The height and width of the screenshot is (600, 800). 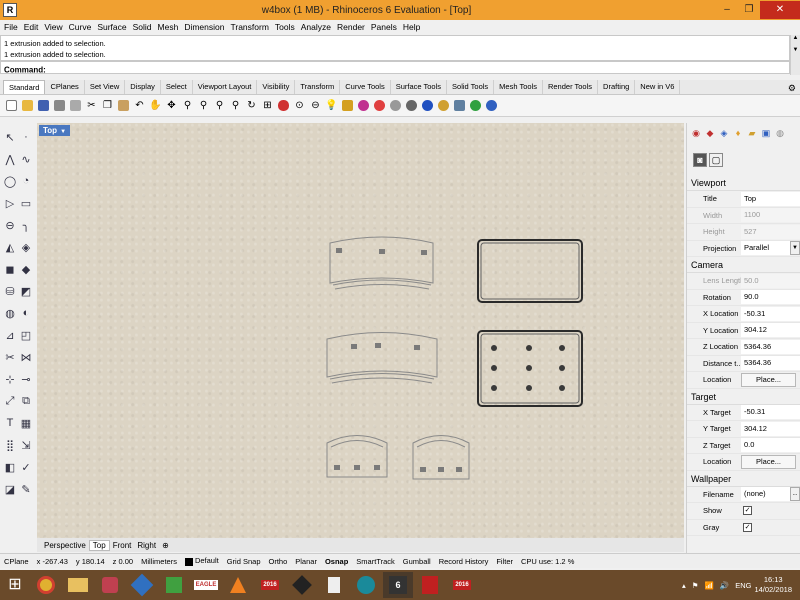 I want to click on move-tool-icon: ⤢, so click(x=10, y=401).